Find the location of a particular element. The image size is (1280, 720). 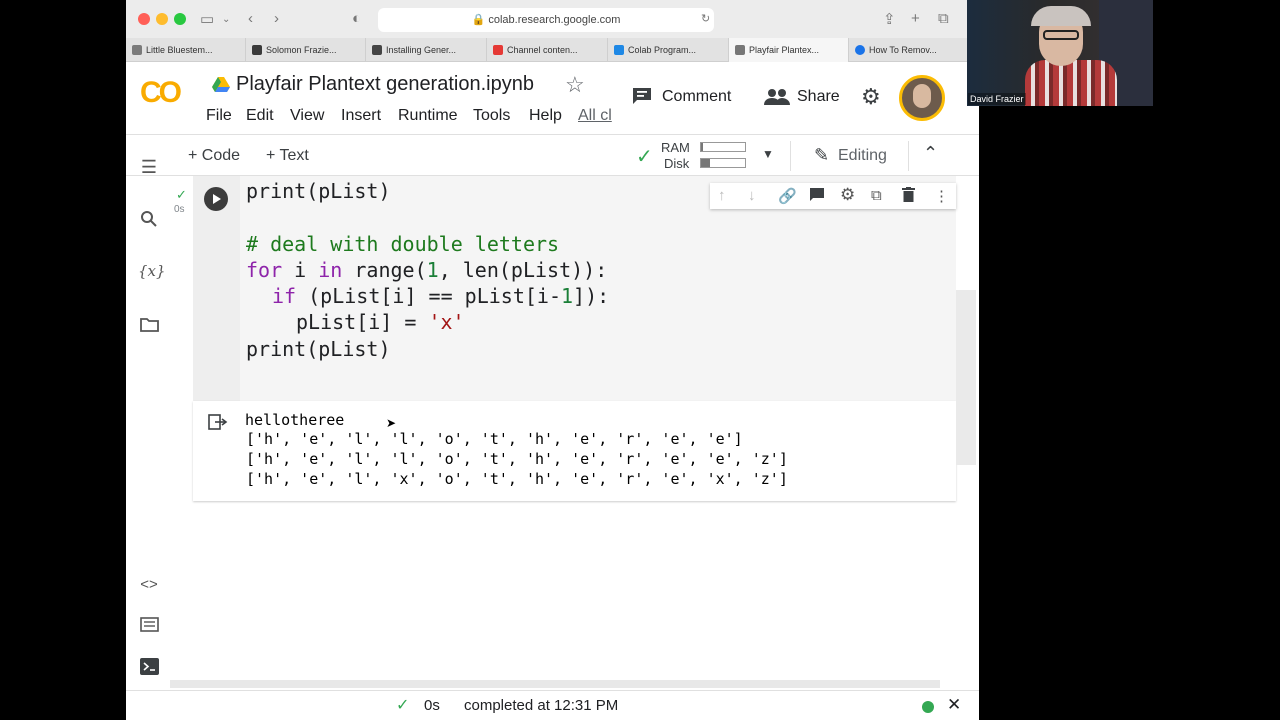

code-line-5: pList[i] = 'x' is located at coordinates (380, 322).